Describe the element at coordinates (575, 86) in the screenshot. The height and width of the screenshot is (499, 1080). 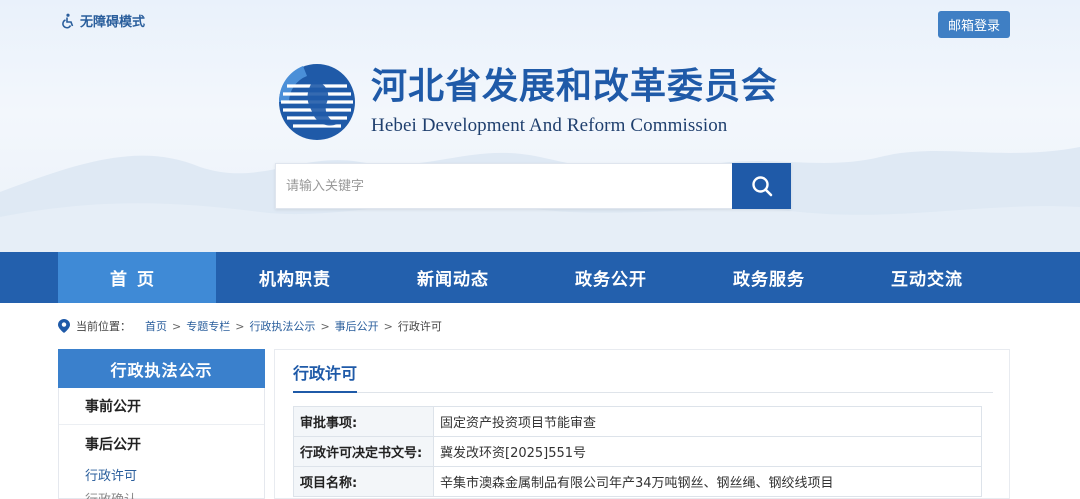
I see `site-title-cn: 河北省发展和改革委员会` at that location.